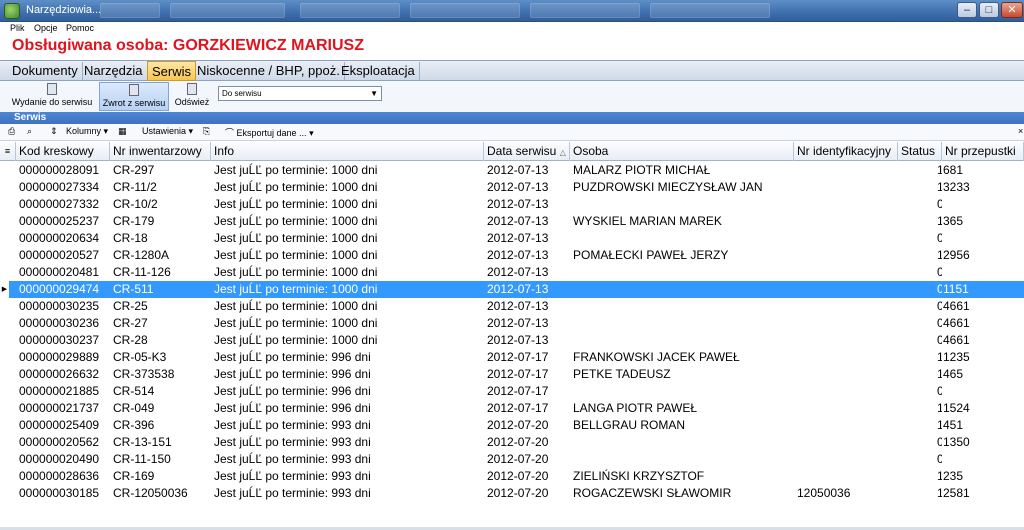 The width and height of the screenshot is (1024, 530). I want to click on refresh-button: Odśwież, so click(192, 96).